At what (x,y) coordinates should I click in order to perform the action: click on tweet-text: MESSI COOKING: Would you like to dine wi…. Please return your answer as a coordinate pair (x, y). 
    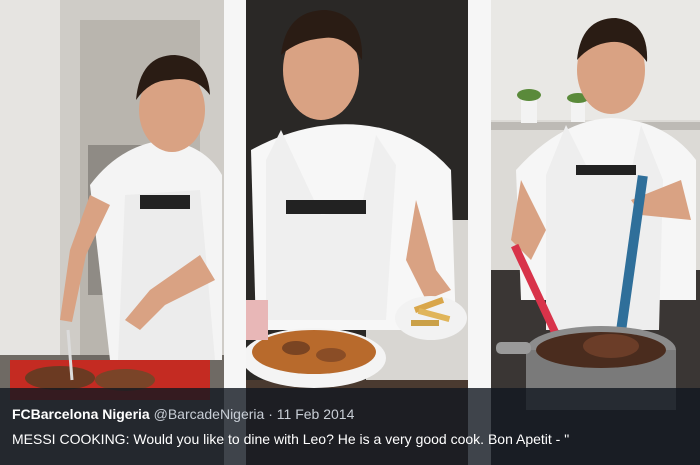
    Looking at the image, I should click on (291, 439).